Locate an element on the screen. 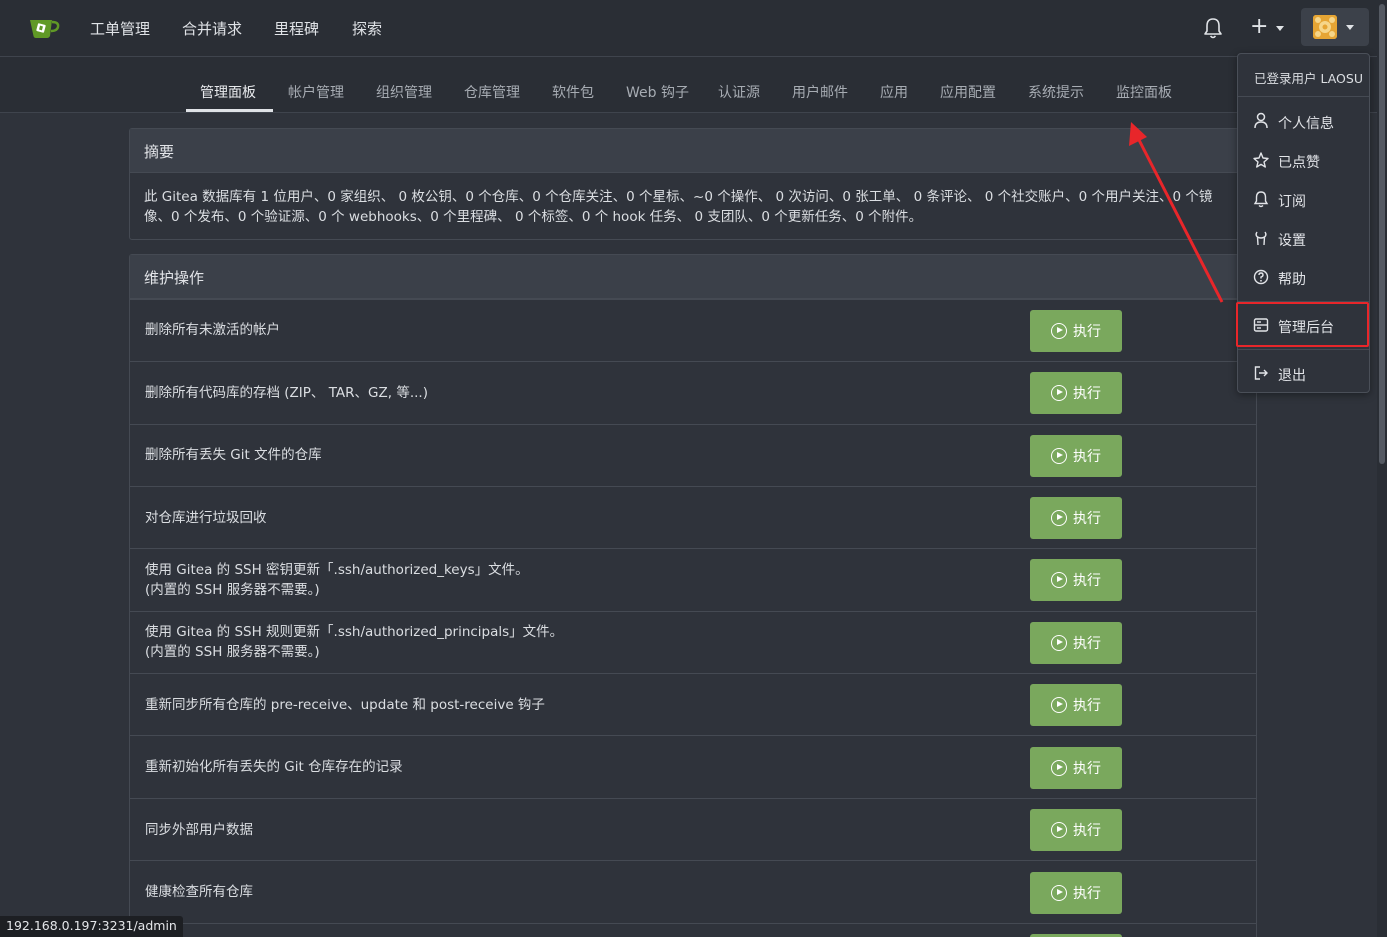  tab-applications: 应用 is located at coordinates (894, 92).